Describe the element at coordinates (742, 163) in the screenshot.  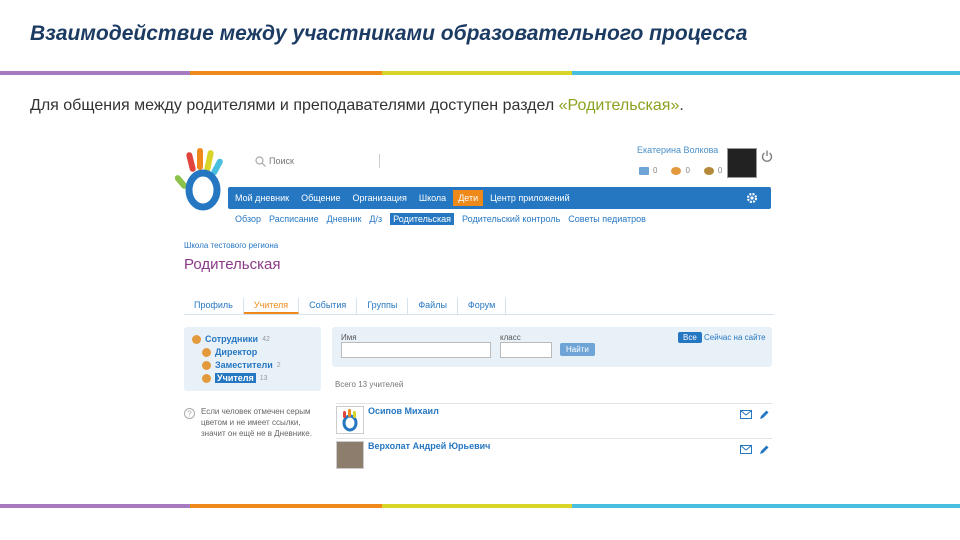
I see `user-avatar` at that location.